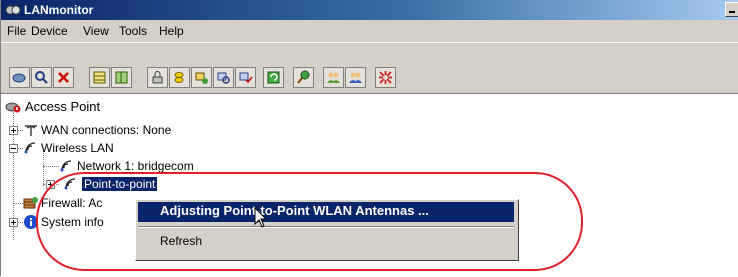 This screenshot has width=738, height=277. What do you see at coordinates (13, 130) in the screenshot?
I see `expand-wan-button` at bounding box center [13, 130].